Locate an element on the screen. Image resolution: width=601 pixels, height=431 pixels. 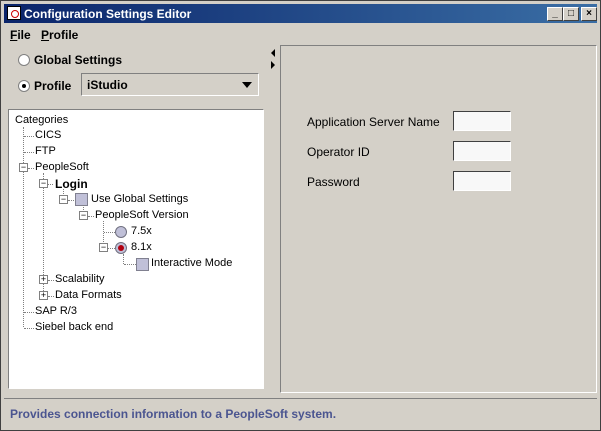
tree-item-scalability: Scalability is located at coordinates (80, 279).